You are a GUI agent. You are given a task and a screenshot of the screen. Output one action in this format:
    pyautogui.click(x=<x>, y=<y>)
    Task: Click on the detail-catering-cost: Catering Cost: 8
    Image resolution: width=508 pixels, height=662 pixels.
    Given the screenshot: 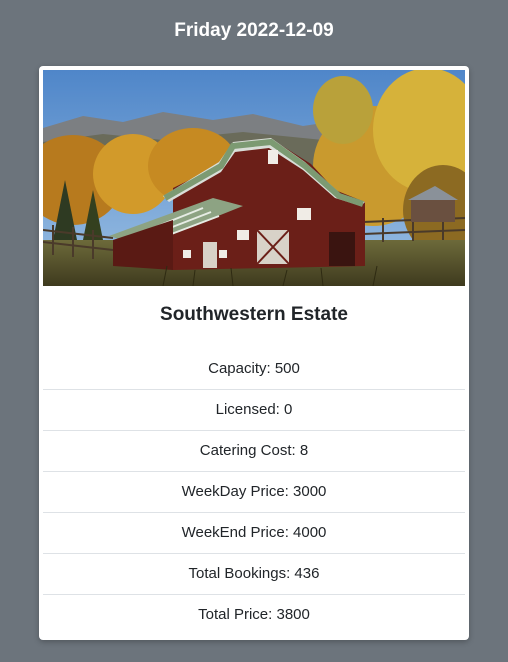 What is the action you would take?
    pyautogui.click(x=254, y=451)
    